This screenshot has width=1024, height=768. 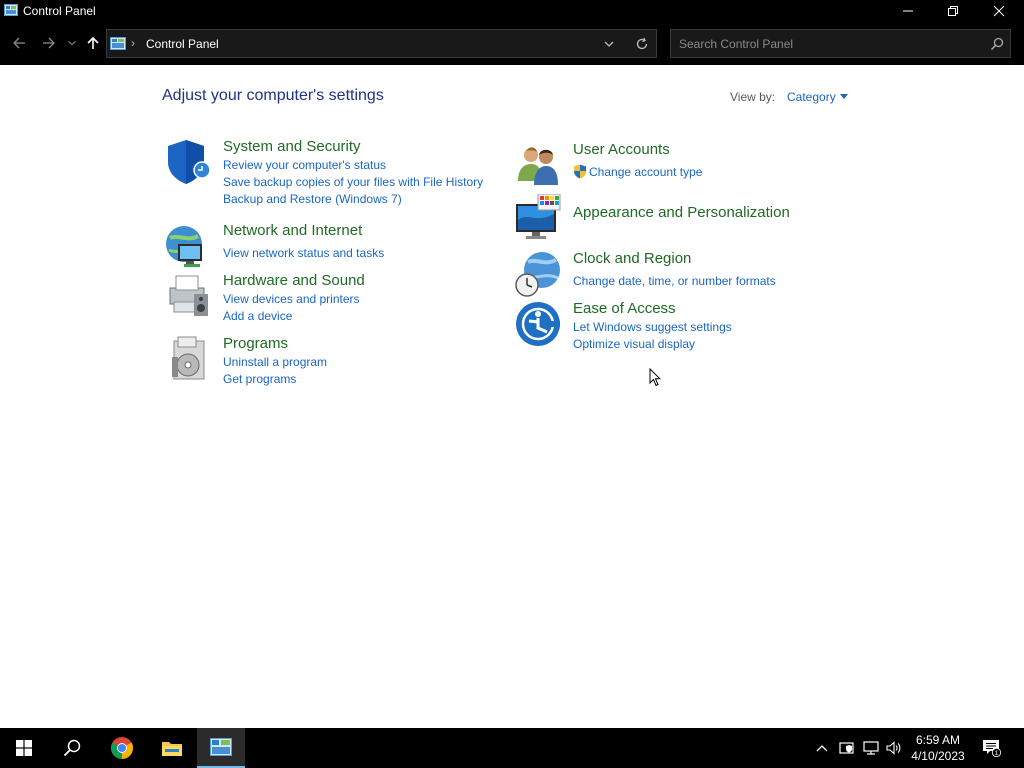 What do you see at coordinates (291, 299) in the screenshot?
I see `devices-printers-link: View devices and printers` at bounding box center [291, 299].